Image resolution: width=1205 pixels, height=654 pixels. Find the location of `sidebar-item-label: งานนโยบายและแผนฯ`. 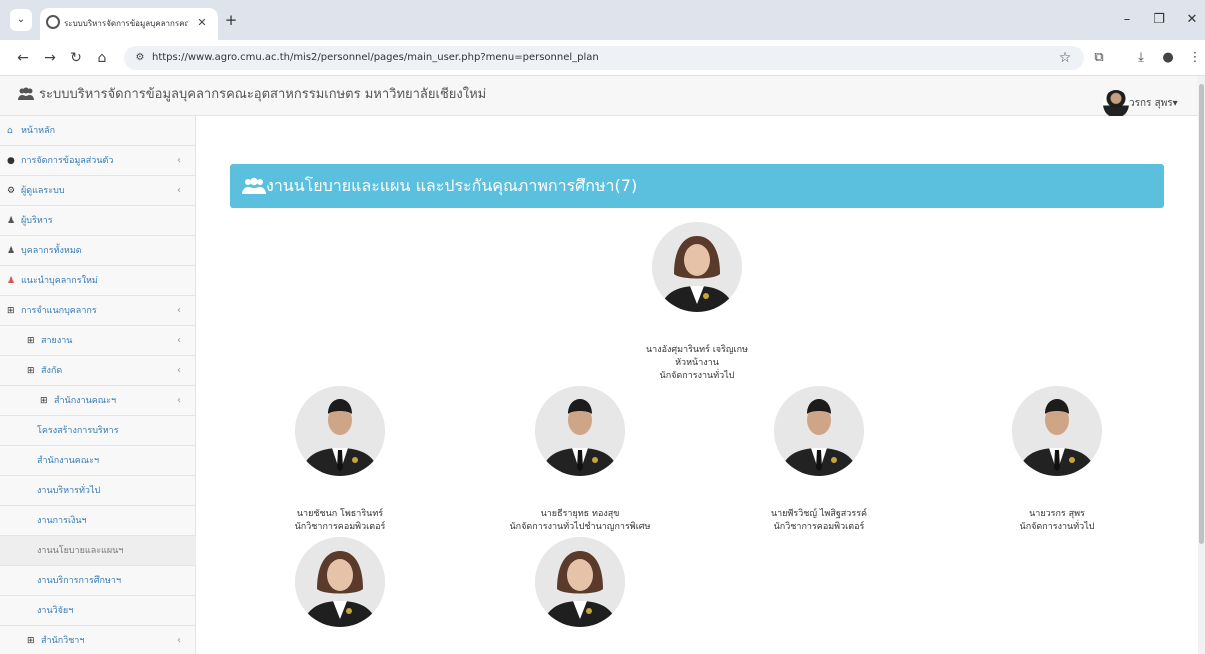

sidebar-item-label: งานนโยบายและแผนฯ is located at coordinates (80, 551).